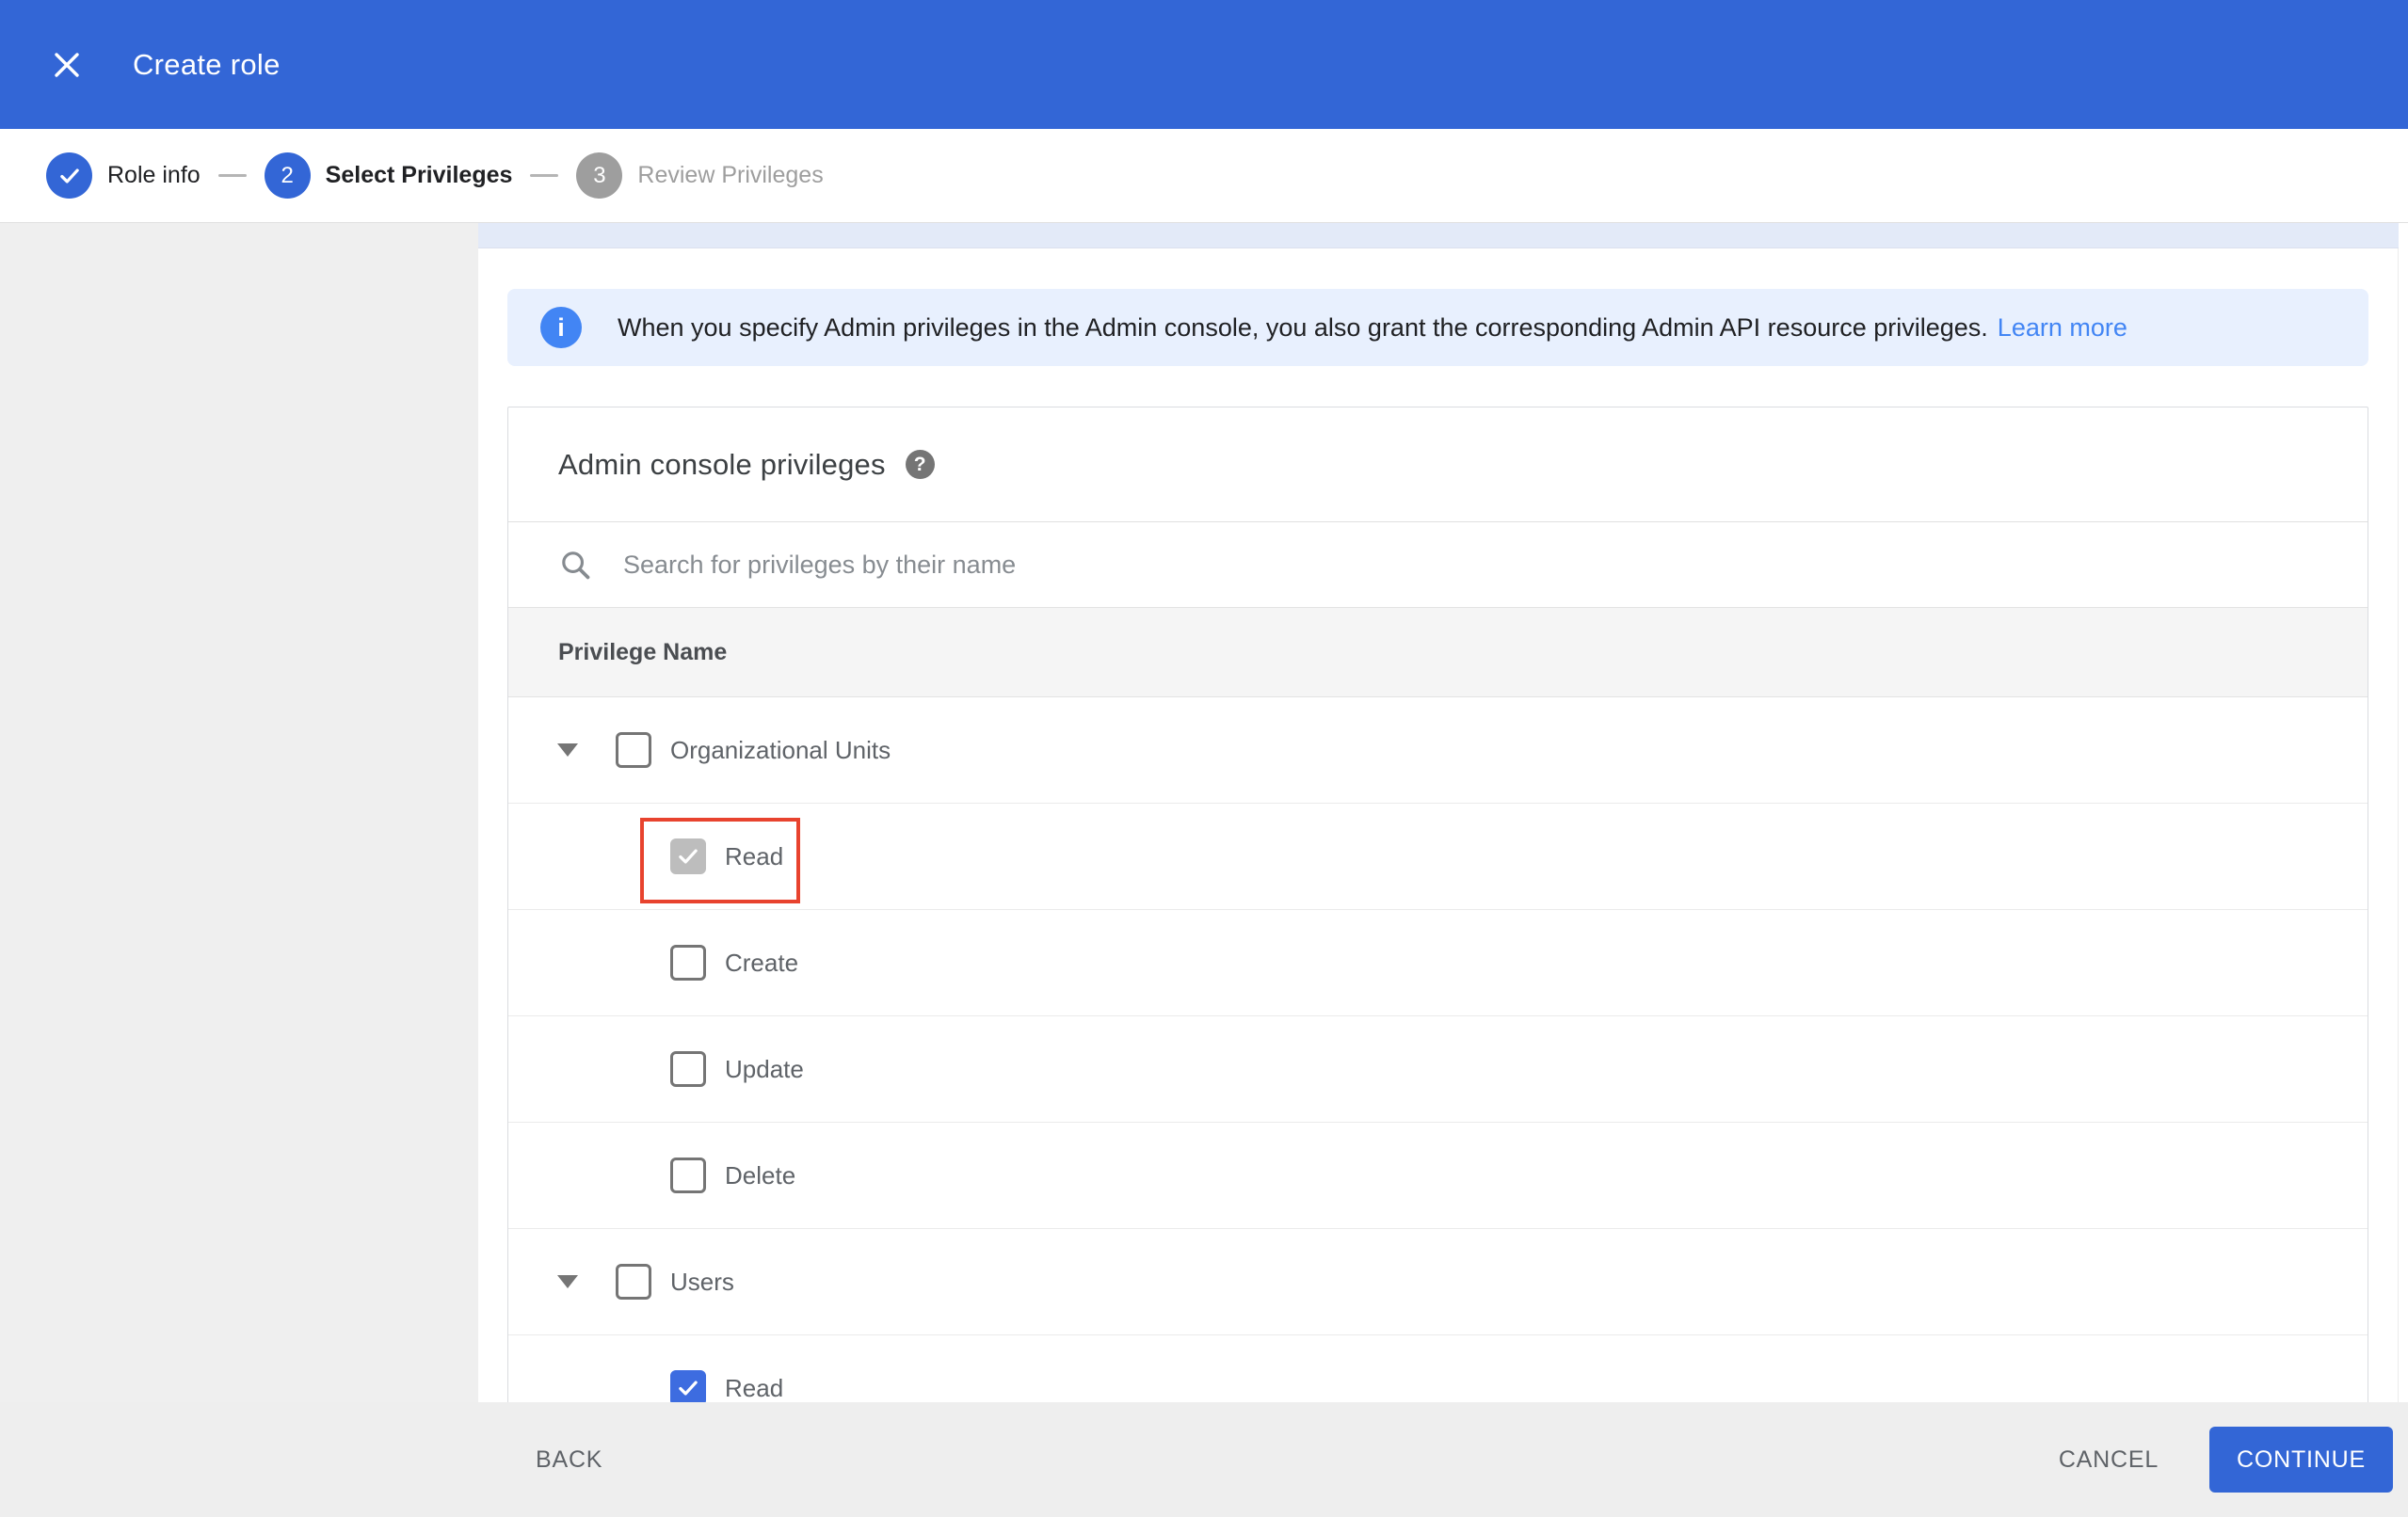  Describe the element at coordinates (287, 175) in the screenshot. I see `step-number: 2` at that location.